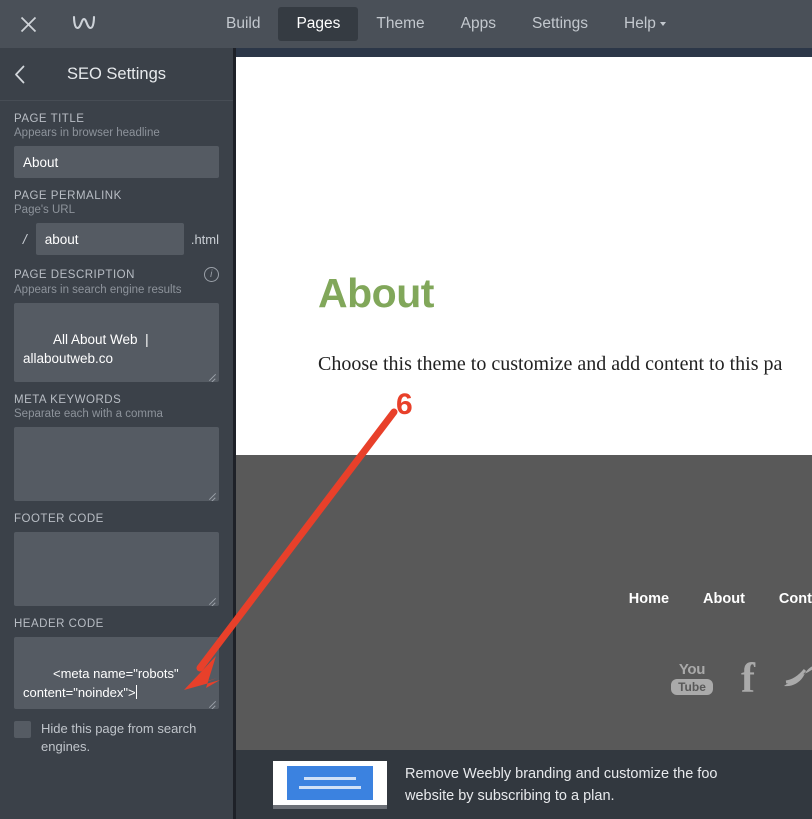  I want to click on page-title-value: About, so click(41, 162).